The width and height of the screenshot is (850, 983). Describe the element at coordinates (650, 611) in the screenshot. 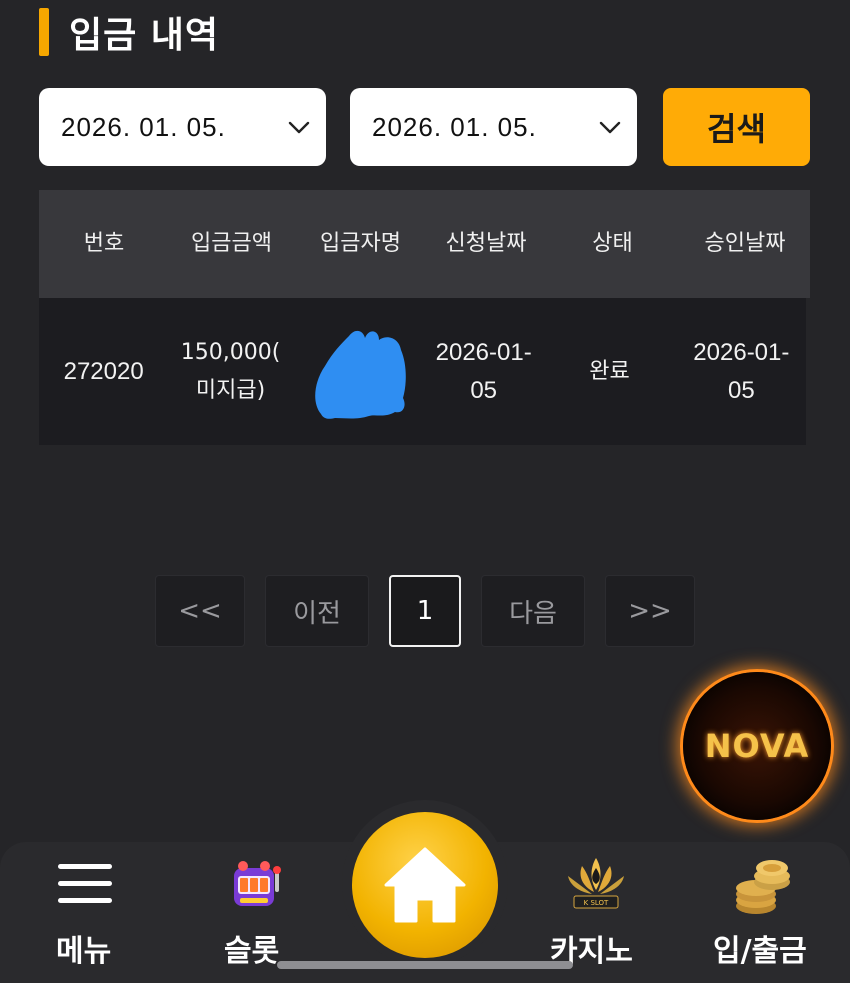

I see `pagination-last-button: >>` at that location.